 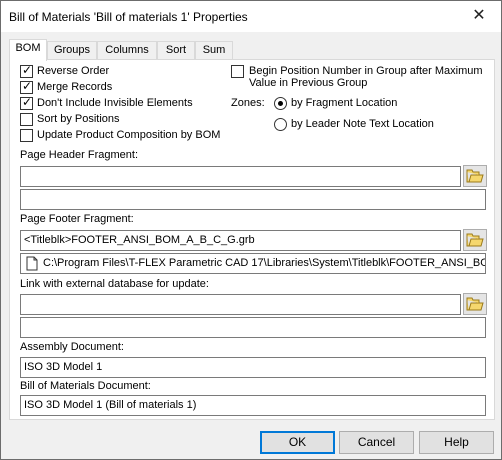 What do you see at coordinates (77, 219) in the screenshot?
I see `footer-fragment-label: Page Footer Fragment:` at bounding box center [77, 219].